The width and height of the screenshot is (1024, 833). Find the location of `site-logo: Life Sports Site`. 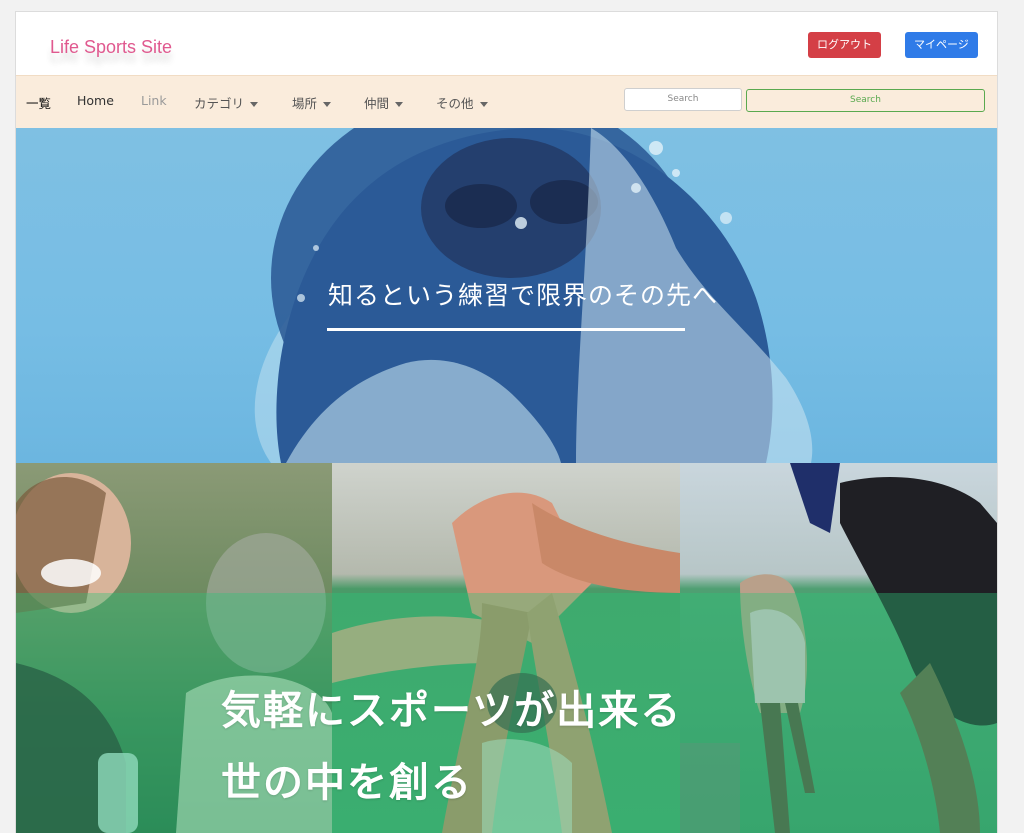

site-logo: Life Sports Site is located at coordinates (111, 47).